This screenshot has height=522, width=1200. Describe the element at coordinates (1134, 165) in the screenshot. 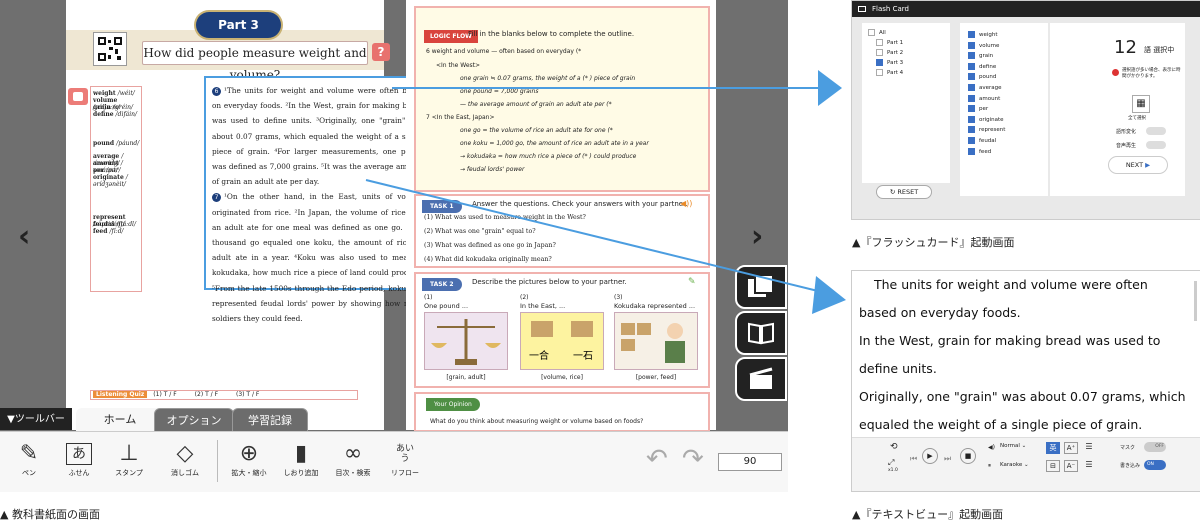

I see `next-label: NEXT` at that location.